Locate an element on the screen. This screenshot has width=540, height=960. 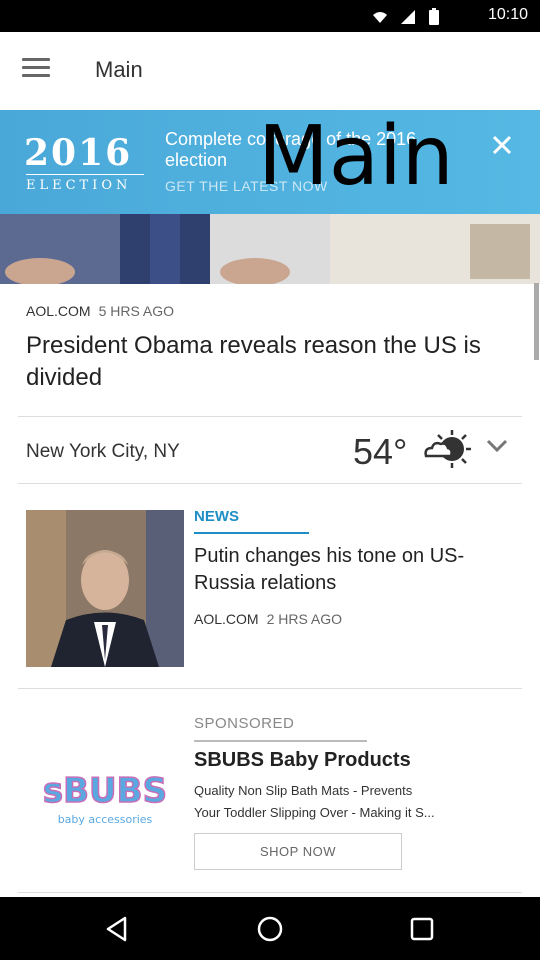
home-icon is located at coordinates (270, 929).